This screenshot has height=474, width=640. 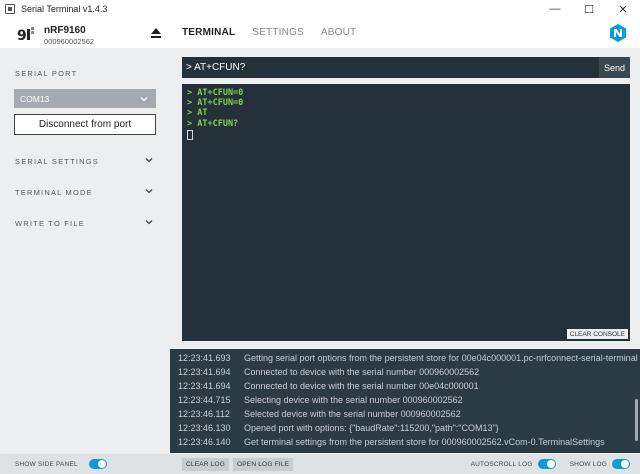 I want to click on minimize-button: —, so click(x=555, y=9).